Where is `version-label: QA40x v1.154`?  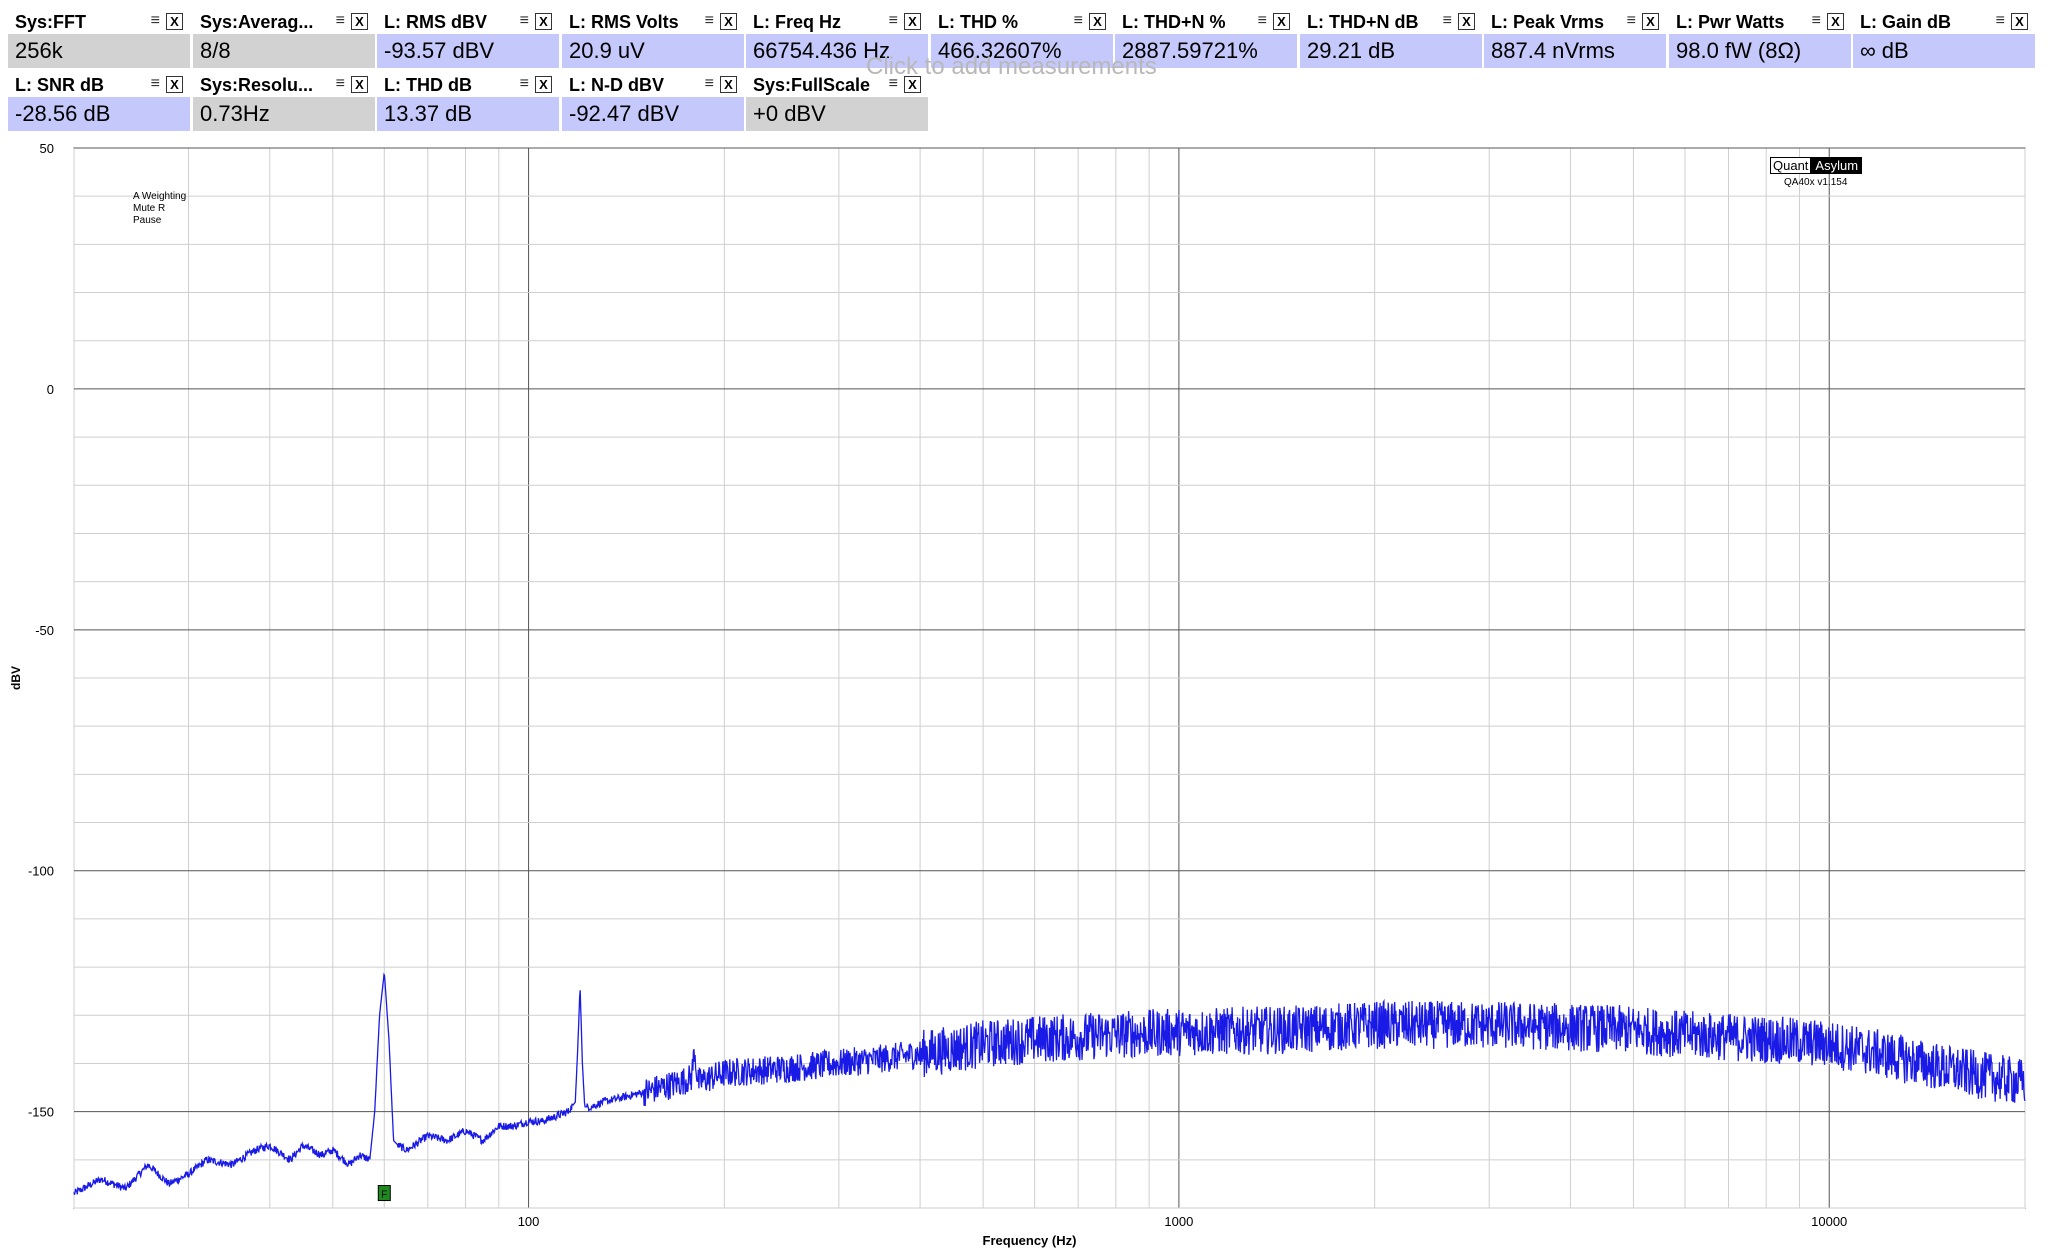 version-label: QA40x v1.154 is located at coordinates (1816, 182).